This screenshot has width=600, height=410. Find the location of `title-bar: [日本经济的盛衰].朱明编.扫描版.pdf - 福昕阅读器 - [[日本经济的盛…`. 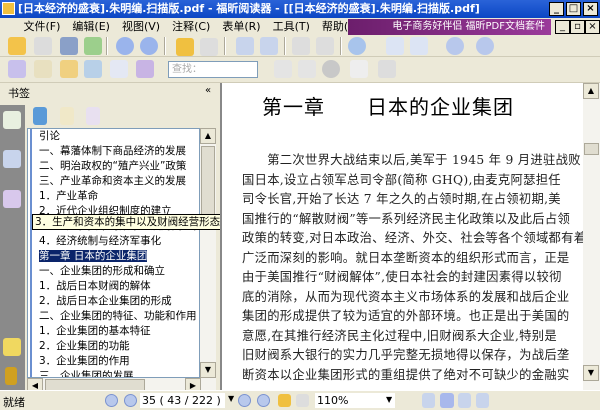

title-bar: [日本经济的盛衰].朱明编.扫描版.pdf - 福昕阅读器 - [[日本经济的盛… is located at coordinates (300, 9).